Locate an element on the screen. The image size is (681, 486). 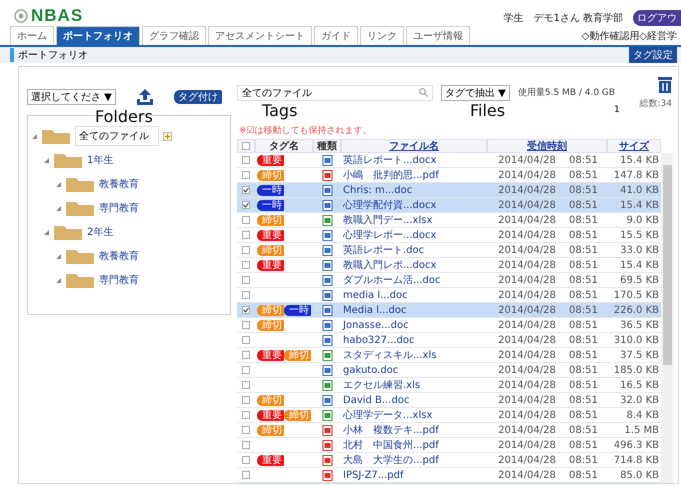
file-name-link: 心理学配付資...docx is located at coordinates (414, 205).